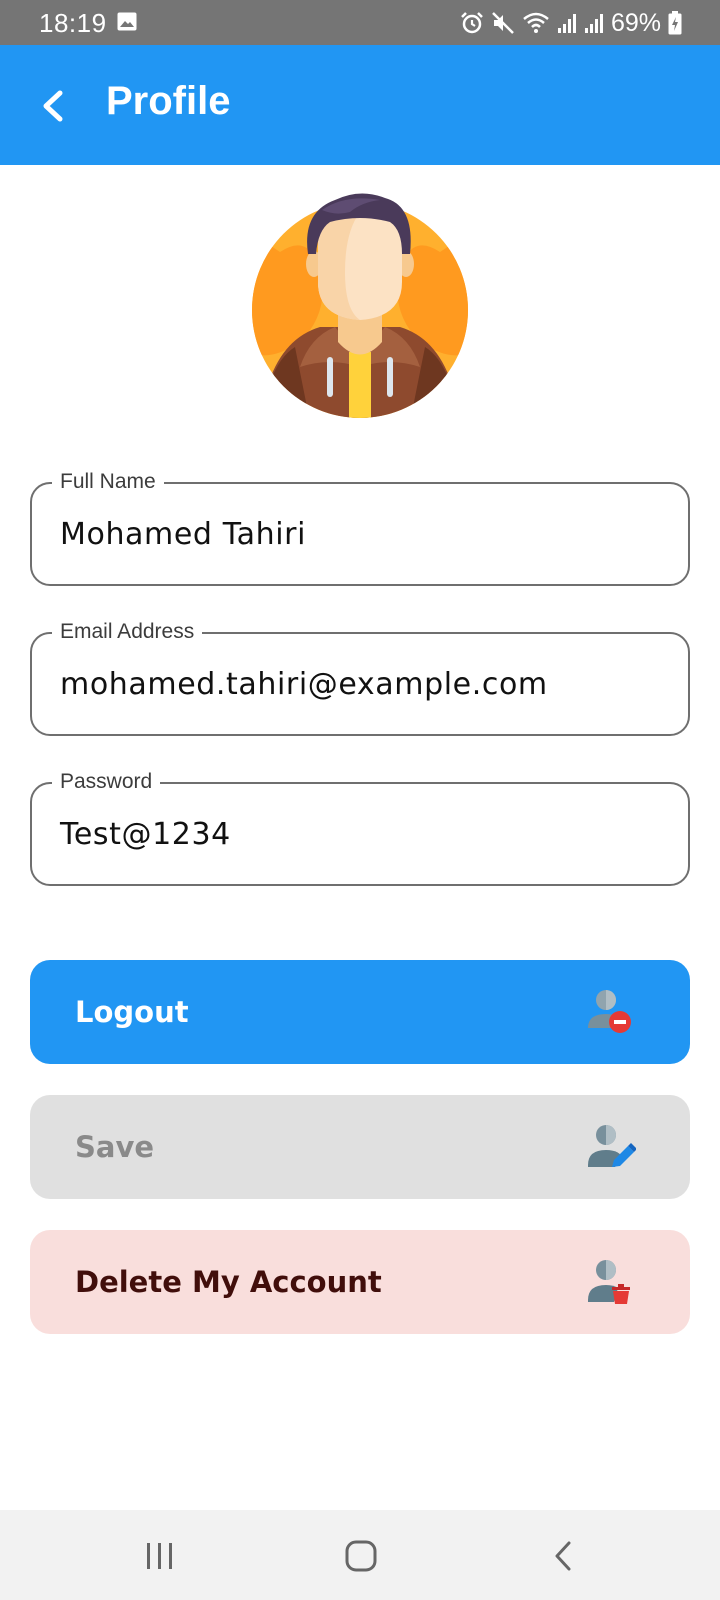 This screenshot has width=720, height=1600. Describe the element at coordinates (228, 1282) in the screenshot. I see `delete-account-label: Delete My Account` at that location.